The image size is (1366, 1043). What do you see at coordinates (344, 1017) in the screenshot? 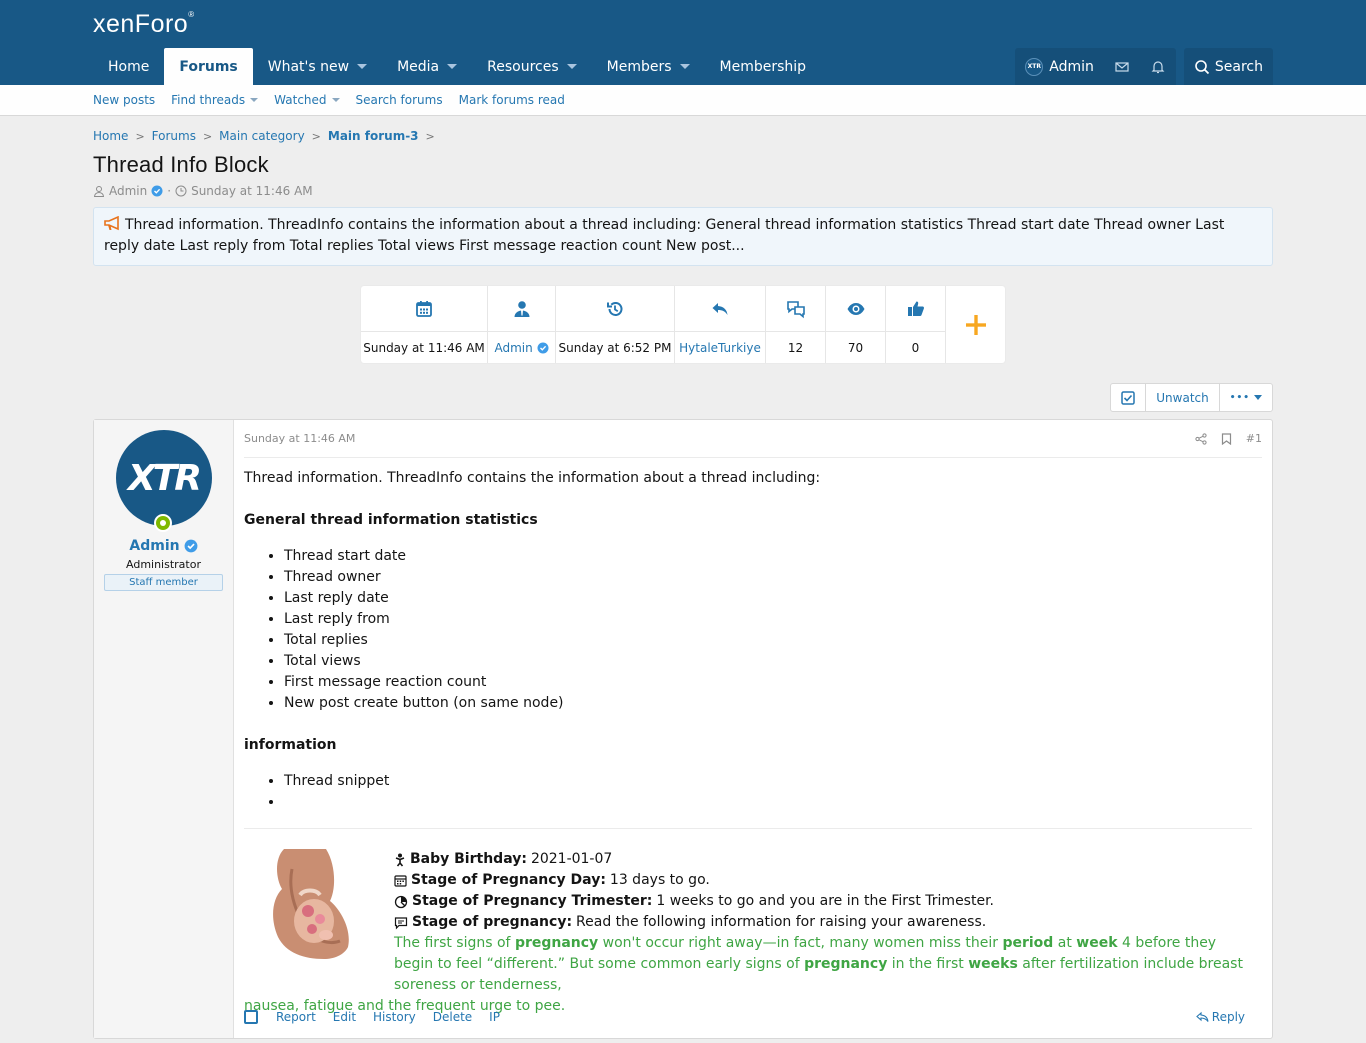
I see `edit-link: Edit` at bounding box center [344, 1017].